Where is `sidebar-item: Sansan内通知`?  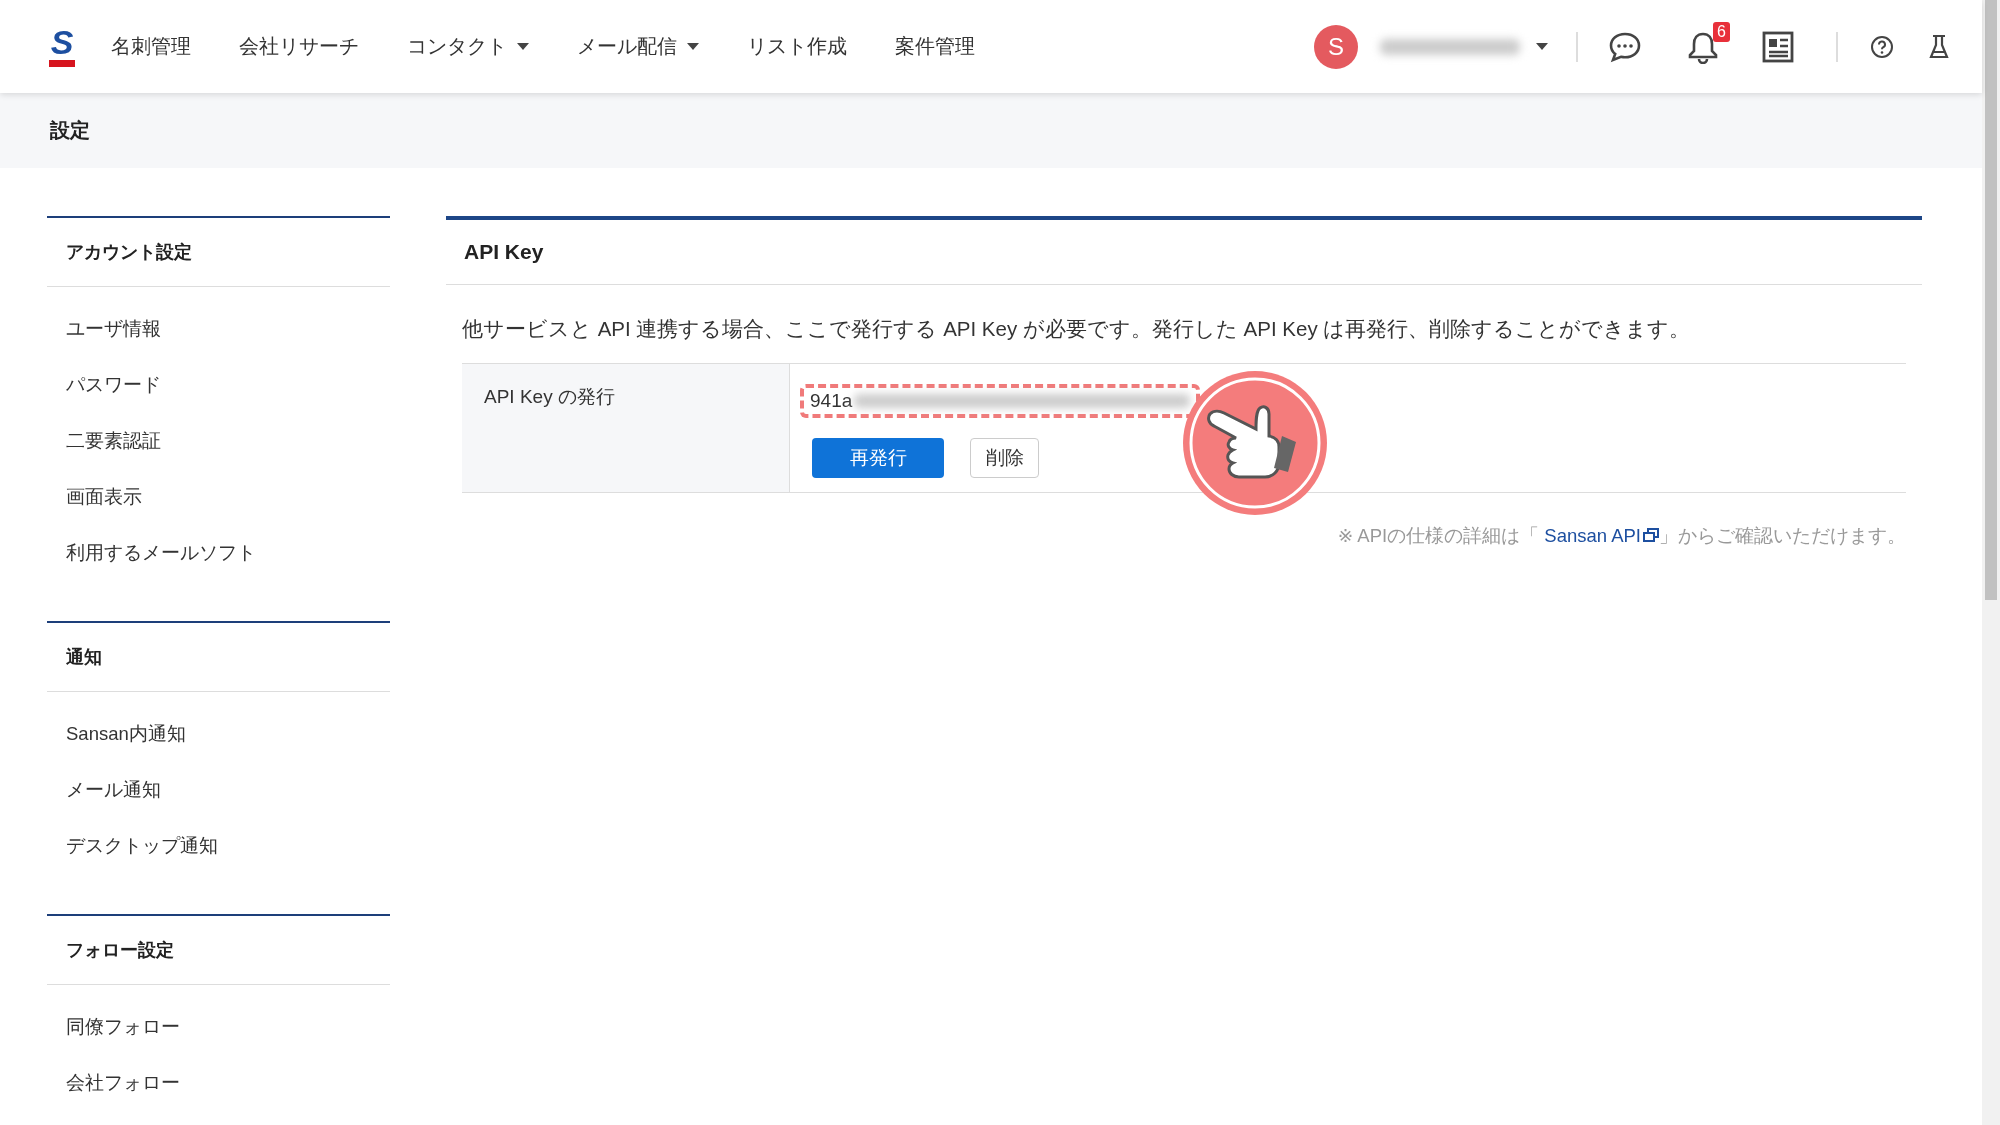 sidebar-item: Sansan内通知 is located at coordinates (218, 734).